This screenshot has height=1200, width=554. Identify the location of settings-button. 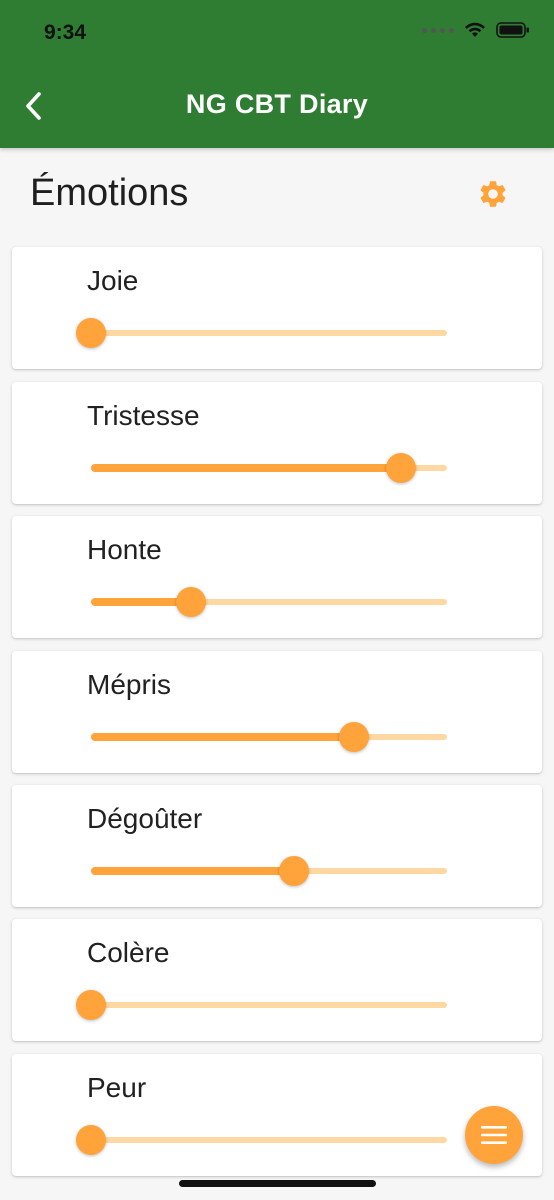
(493, 194).